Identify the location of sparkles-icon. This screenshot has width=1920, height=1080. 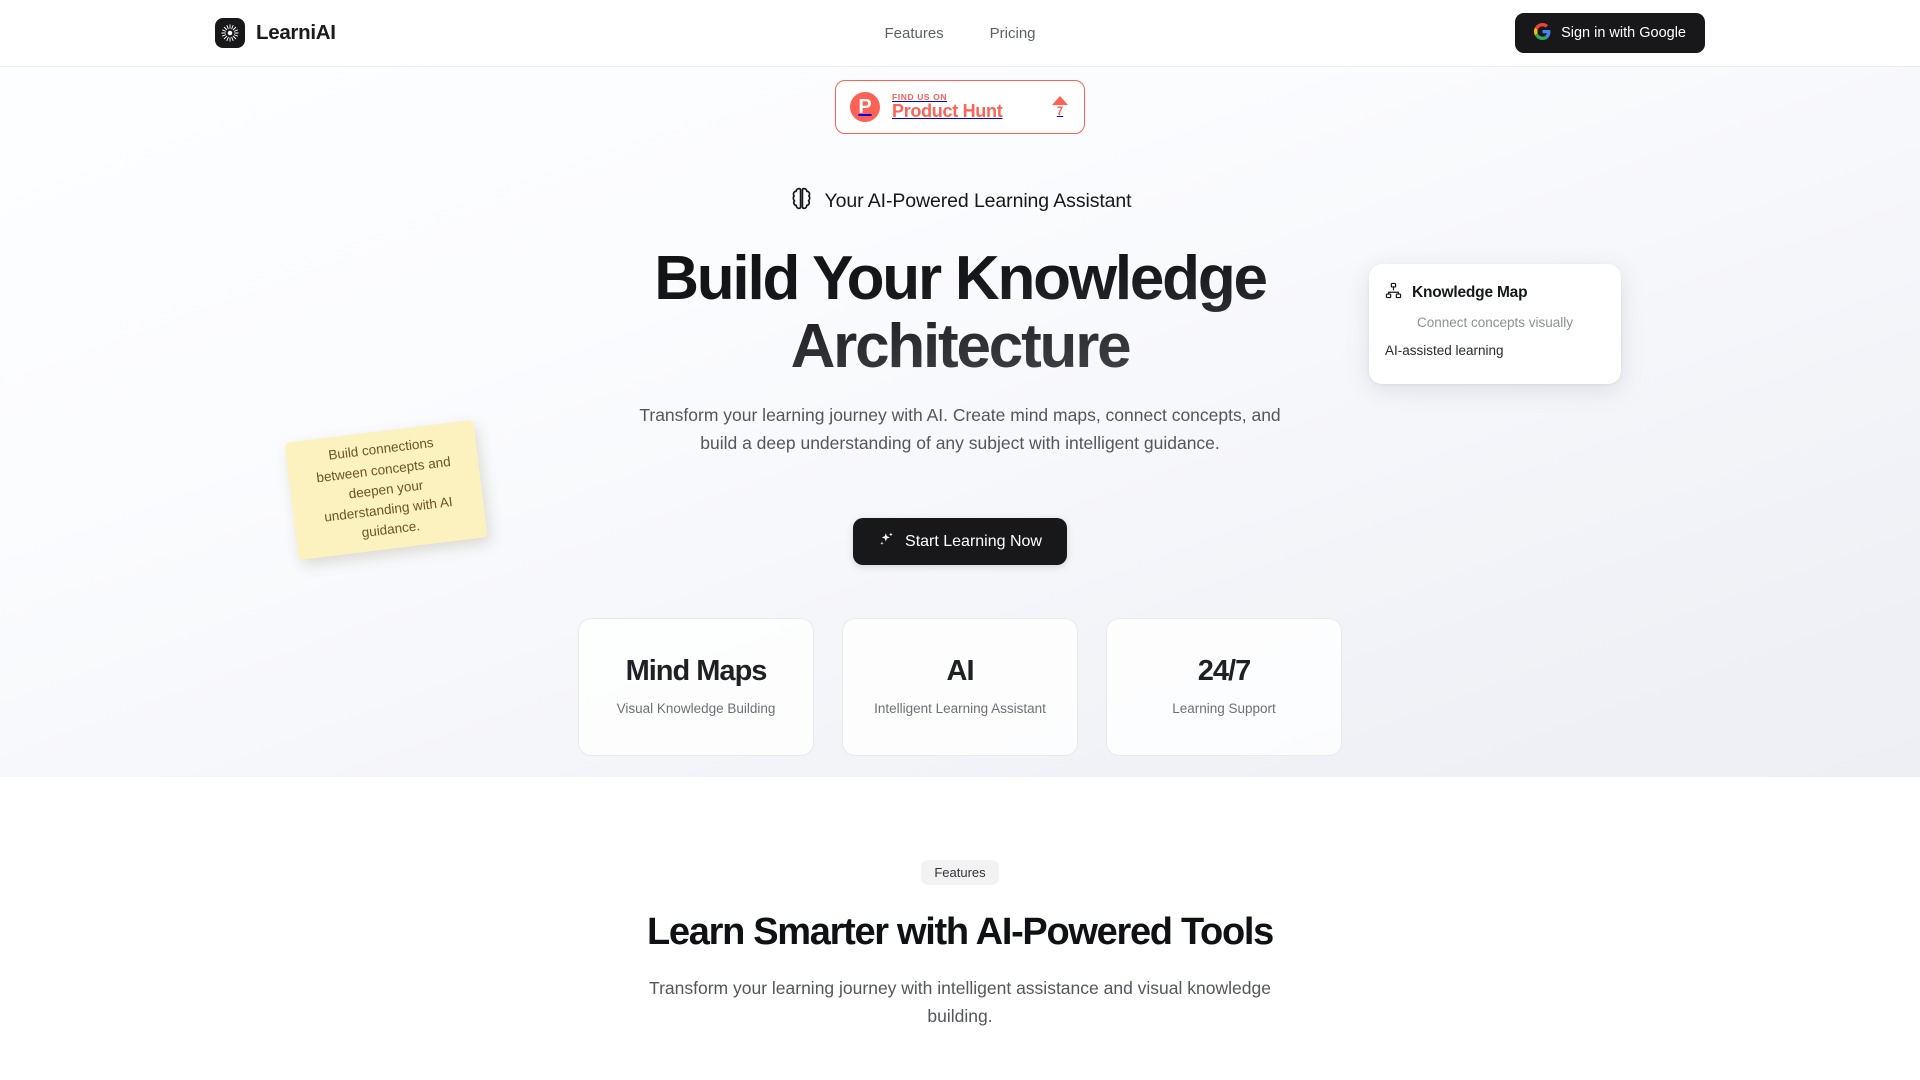
(886, 542).